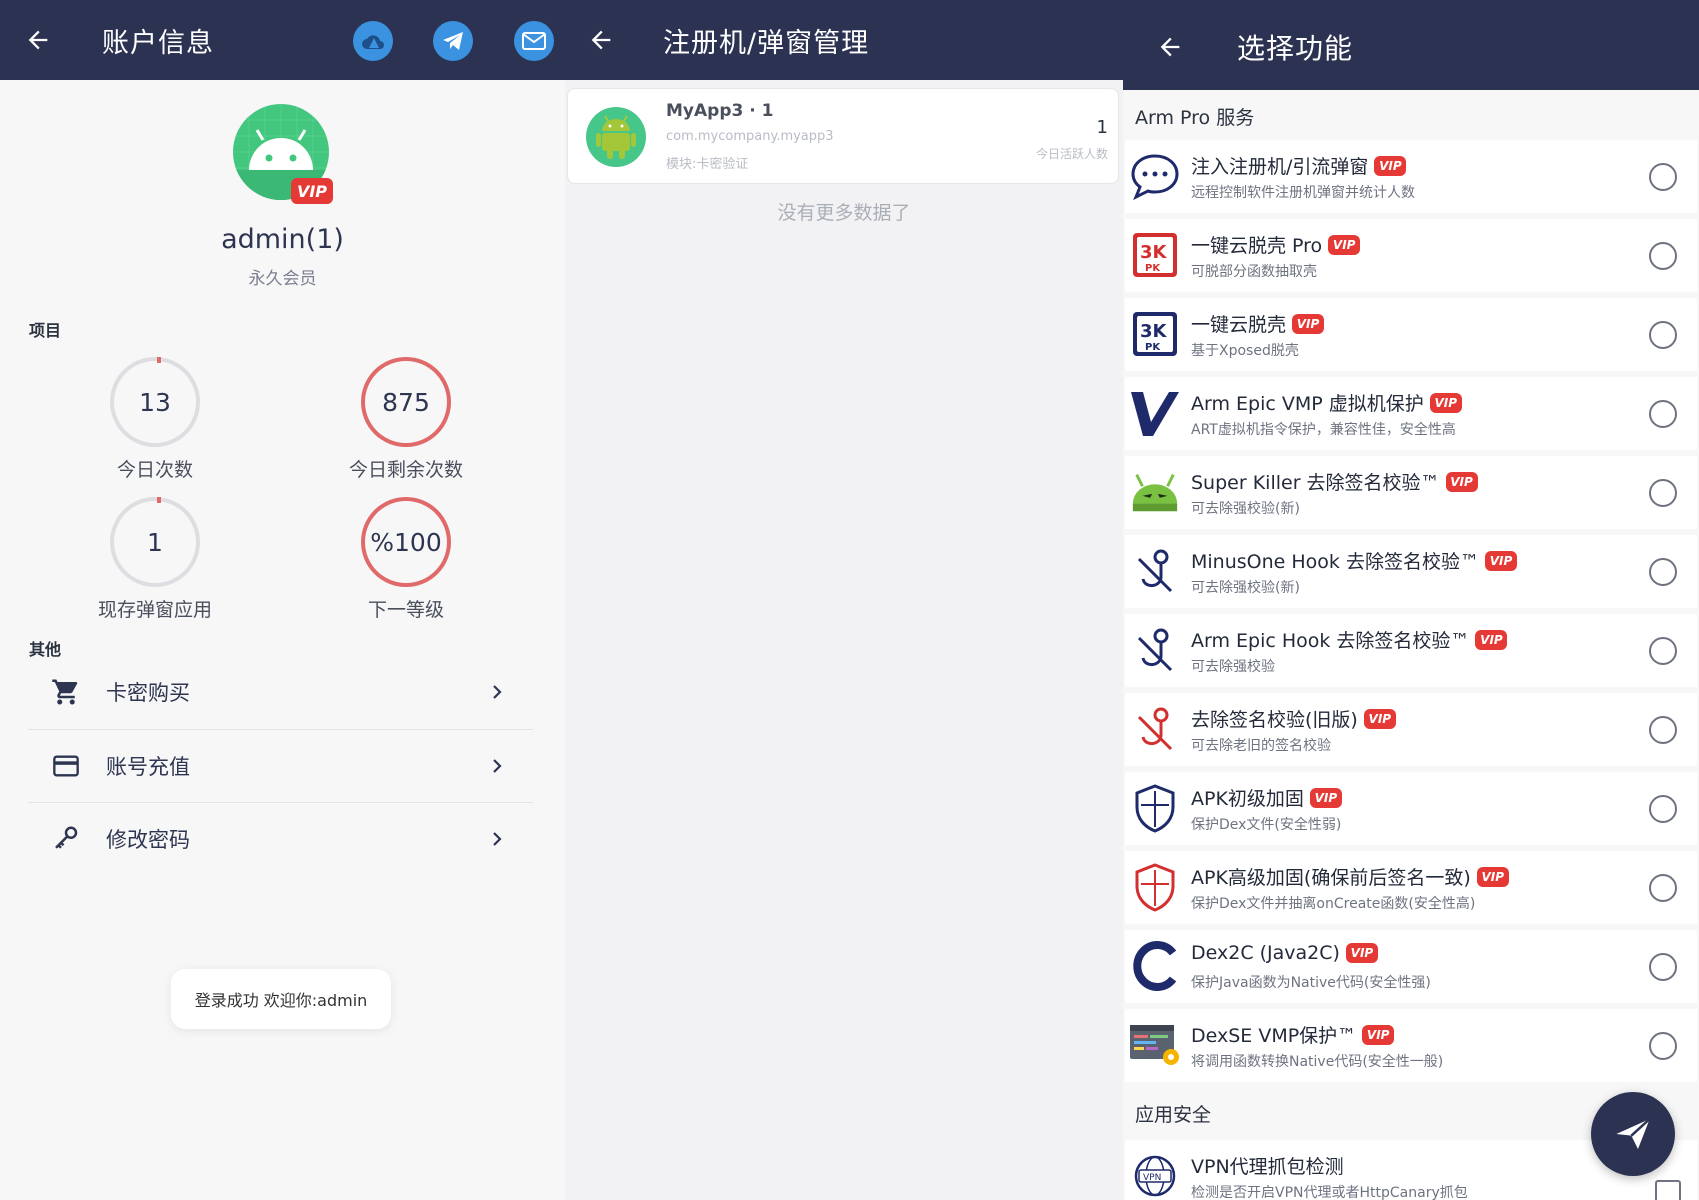 Image resolution: width=1699 pixels, height=1200 pixels. Describe the element at coordinates (1257, 246) in the screenshot. I see `item-title: 一键云脱壳 Pro` at that location.